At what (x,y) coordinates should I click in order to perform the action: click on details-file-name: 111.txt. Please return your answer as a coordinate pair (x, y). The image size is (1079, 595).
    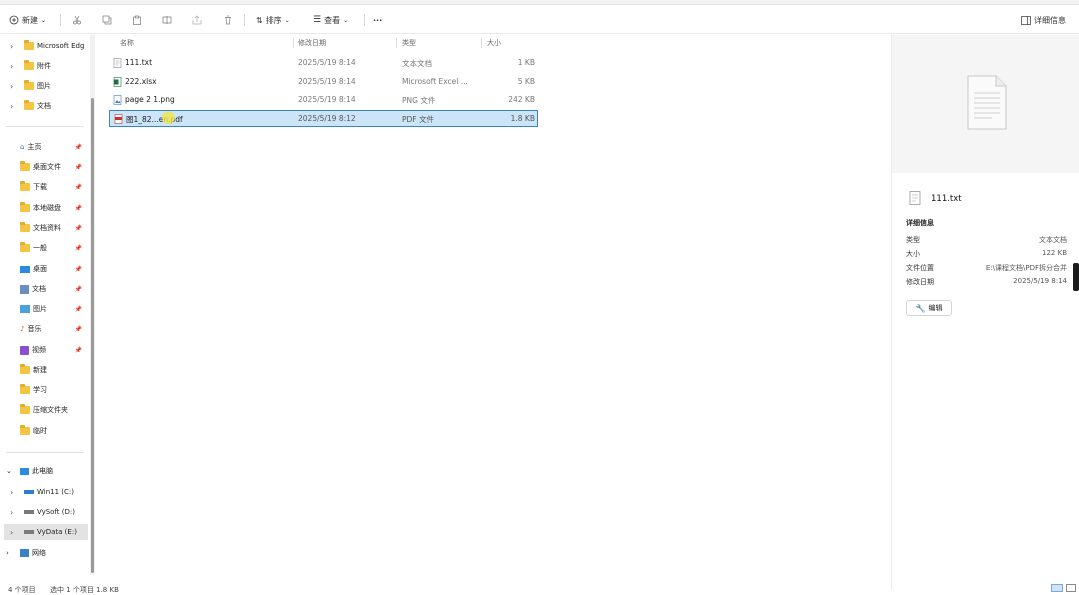
    Looking at the image, I should click on (946, 199).